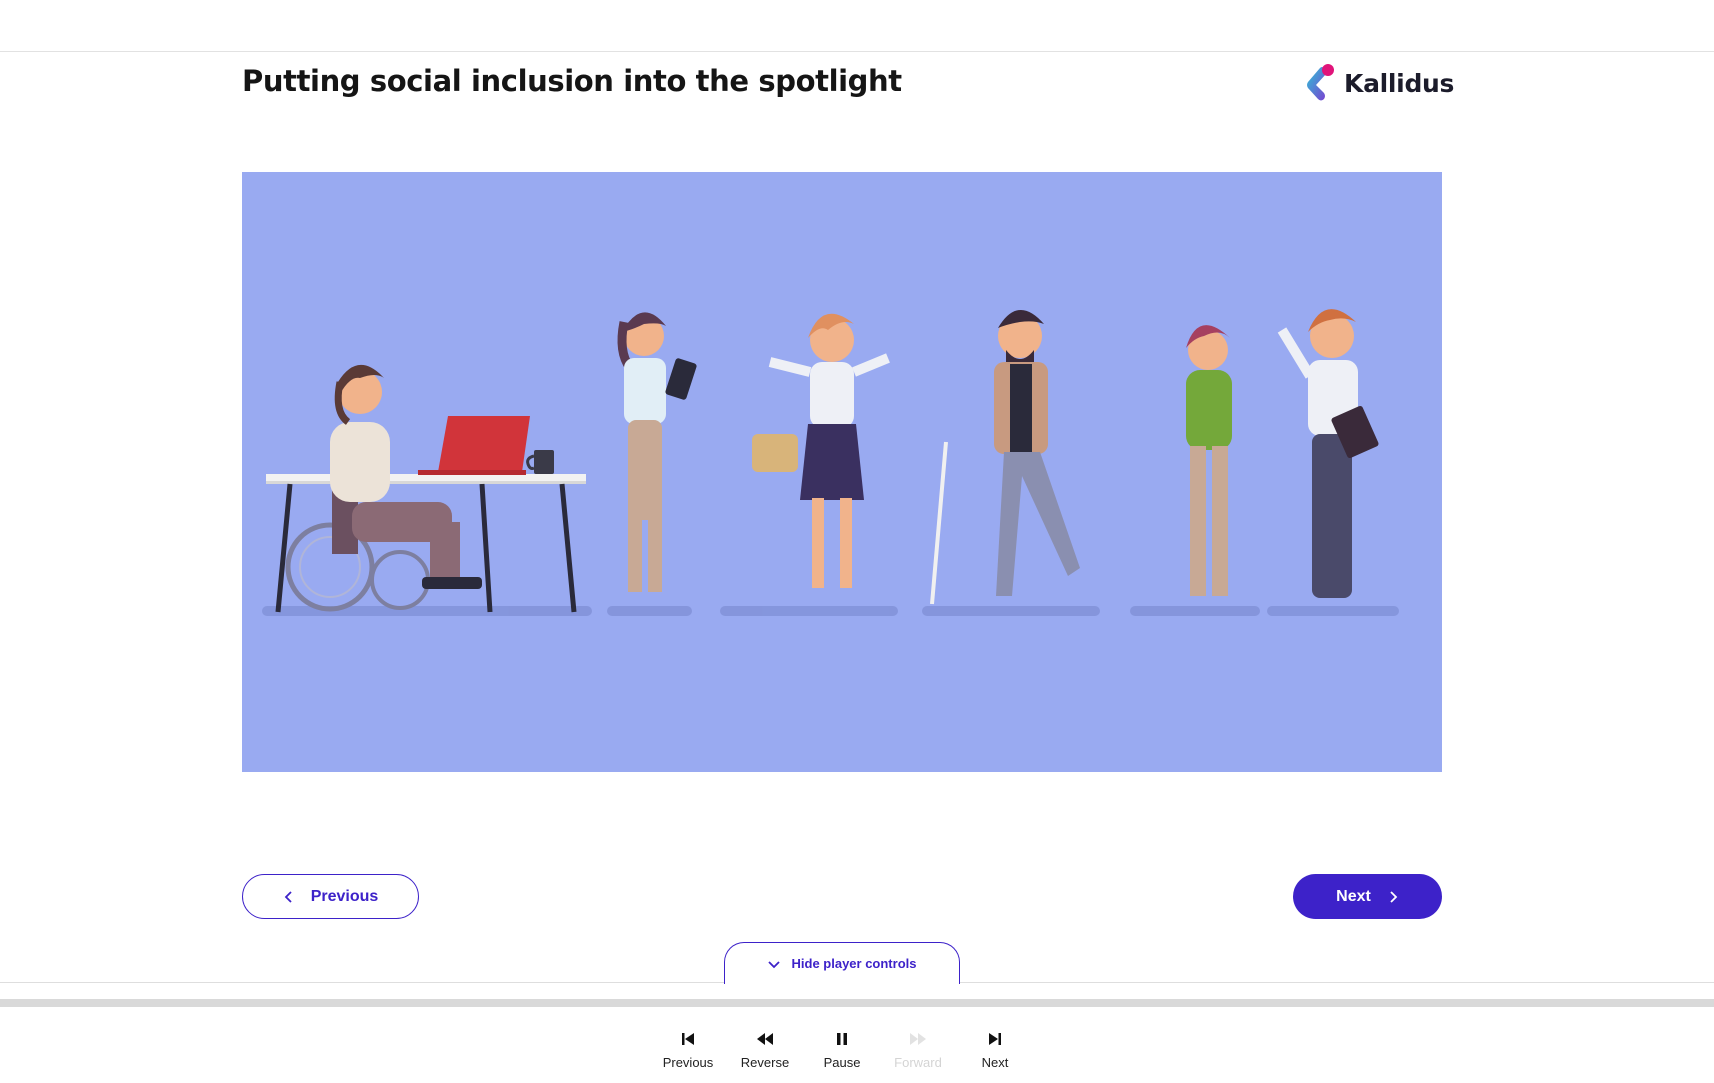 The width and height of the screenshot is (1714, 1083). What do you see at coordinates (854, 963) in the screenshot?
I see `hide-player-controls-label: Hide player controls` at bounding box center [854, 963].